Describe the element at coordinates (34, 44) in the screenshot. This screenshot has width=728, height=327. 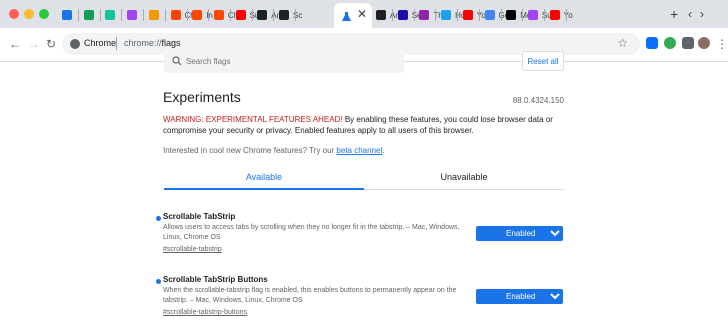
I see `forward-arrow-icon: →` at that location.